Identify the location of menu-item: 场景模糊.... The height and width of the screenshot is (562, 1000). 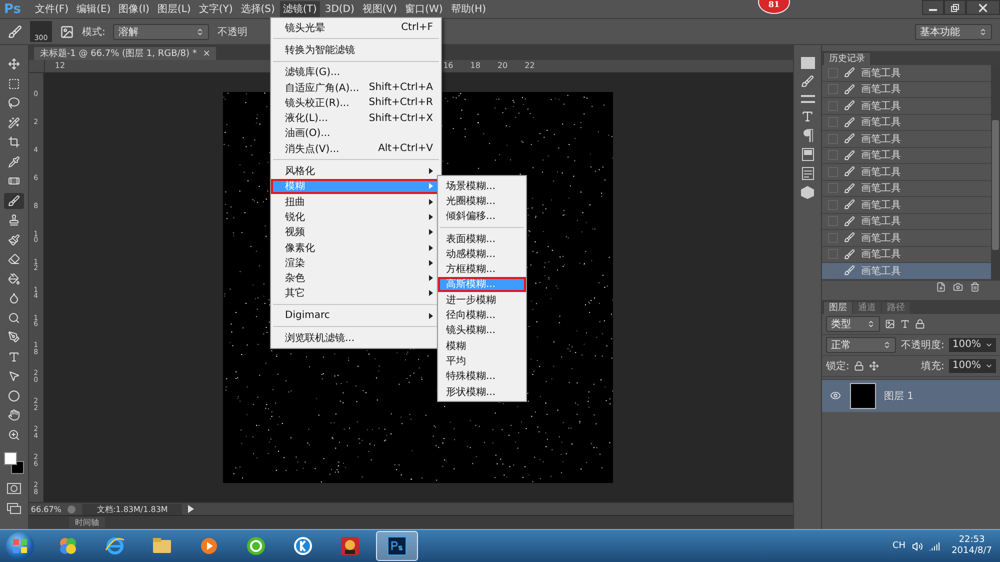
(482, 186).